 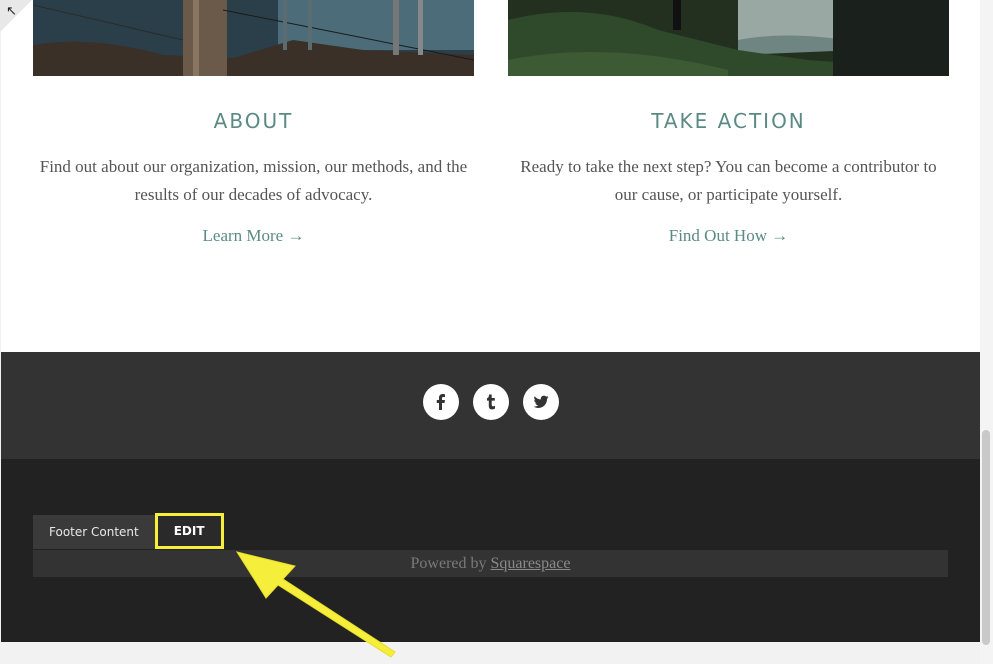 I want to click on collapse-corner: ↖, so click(x=16, y=16).